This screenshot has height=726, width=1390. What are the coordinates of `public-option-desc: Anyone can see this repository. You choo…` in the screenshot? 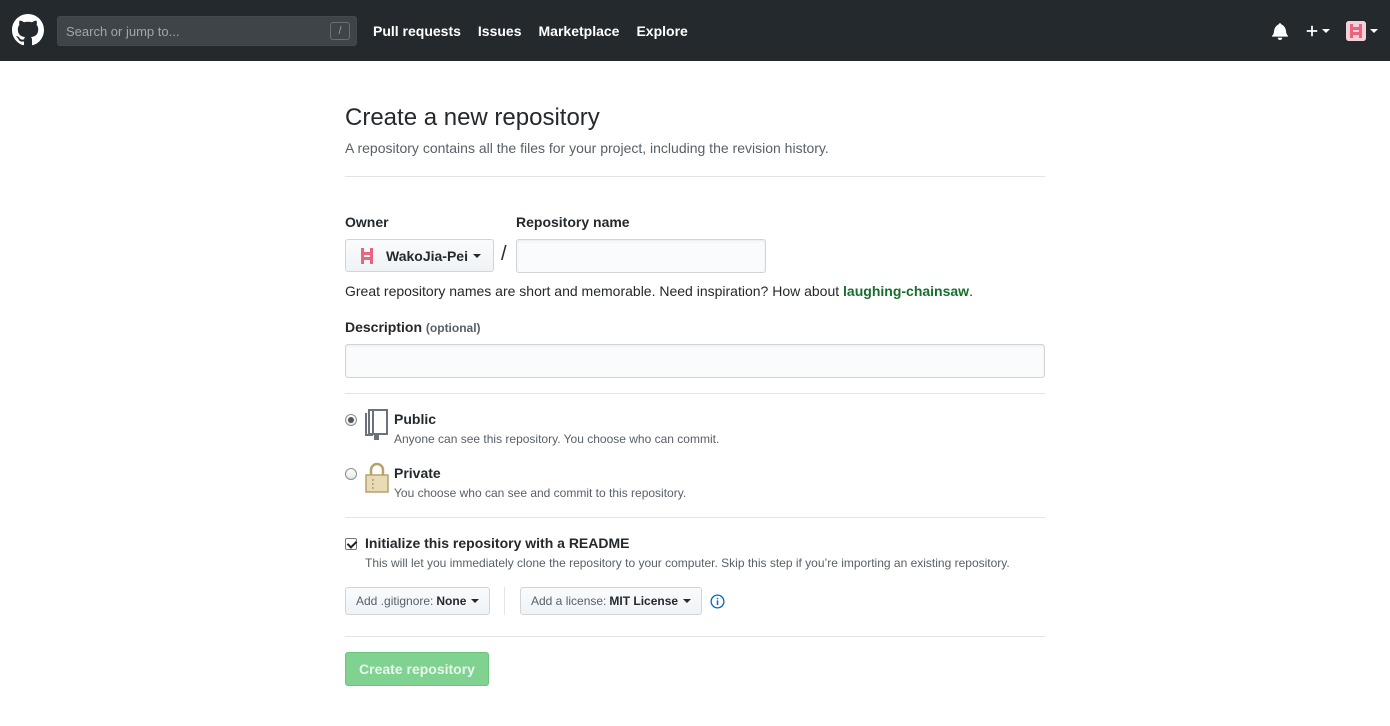 It's located at (557, 439).